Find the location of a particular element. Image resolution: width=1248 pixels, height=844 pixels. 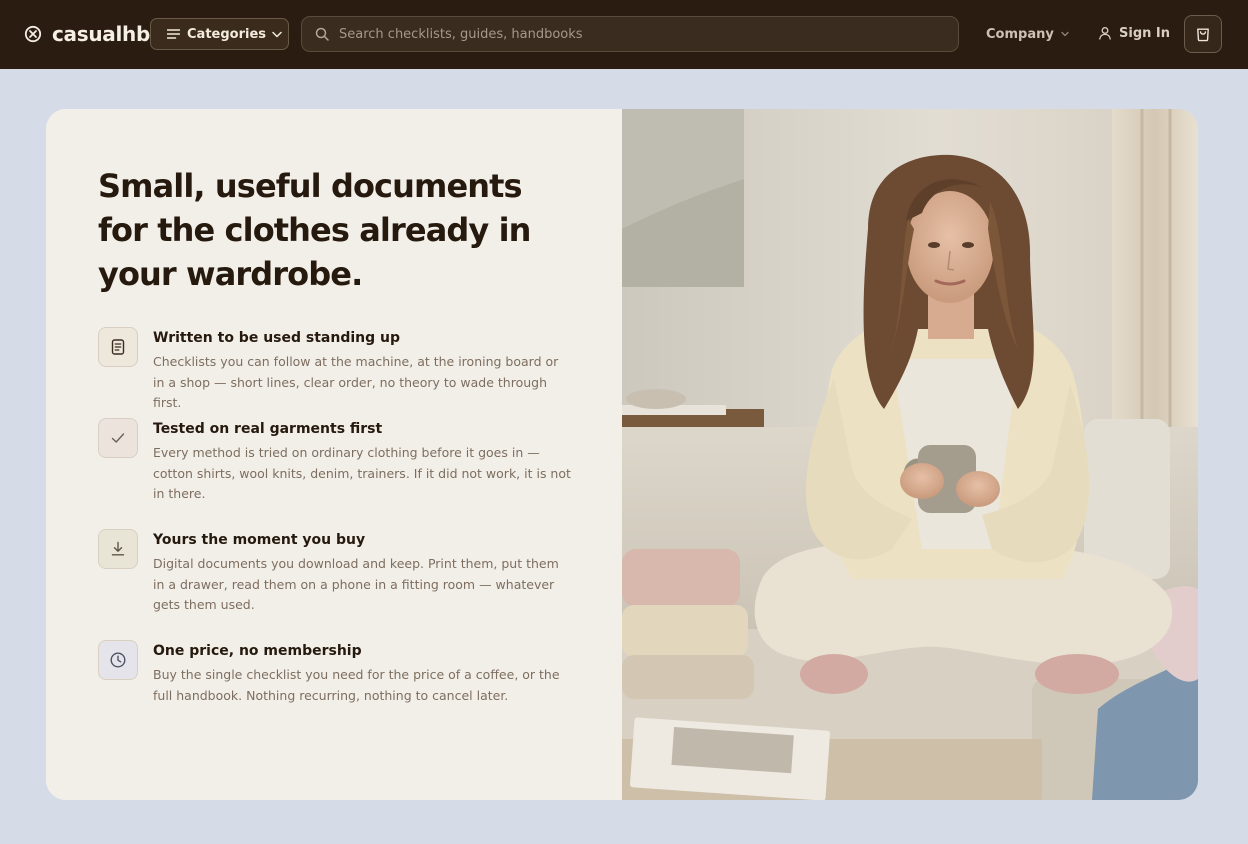

cart-button is located at coordinates (1203, 34).